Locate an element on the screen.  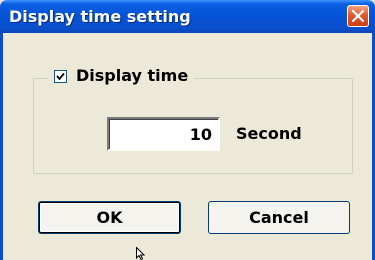
window-frame-left is located at coordinates (1, 146).